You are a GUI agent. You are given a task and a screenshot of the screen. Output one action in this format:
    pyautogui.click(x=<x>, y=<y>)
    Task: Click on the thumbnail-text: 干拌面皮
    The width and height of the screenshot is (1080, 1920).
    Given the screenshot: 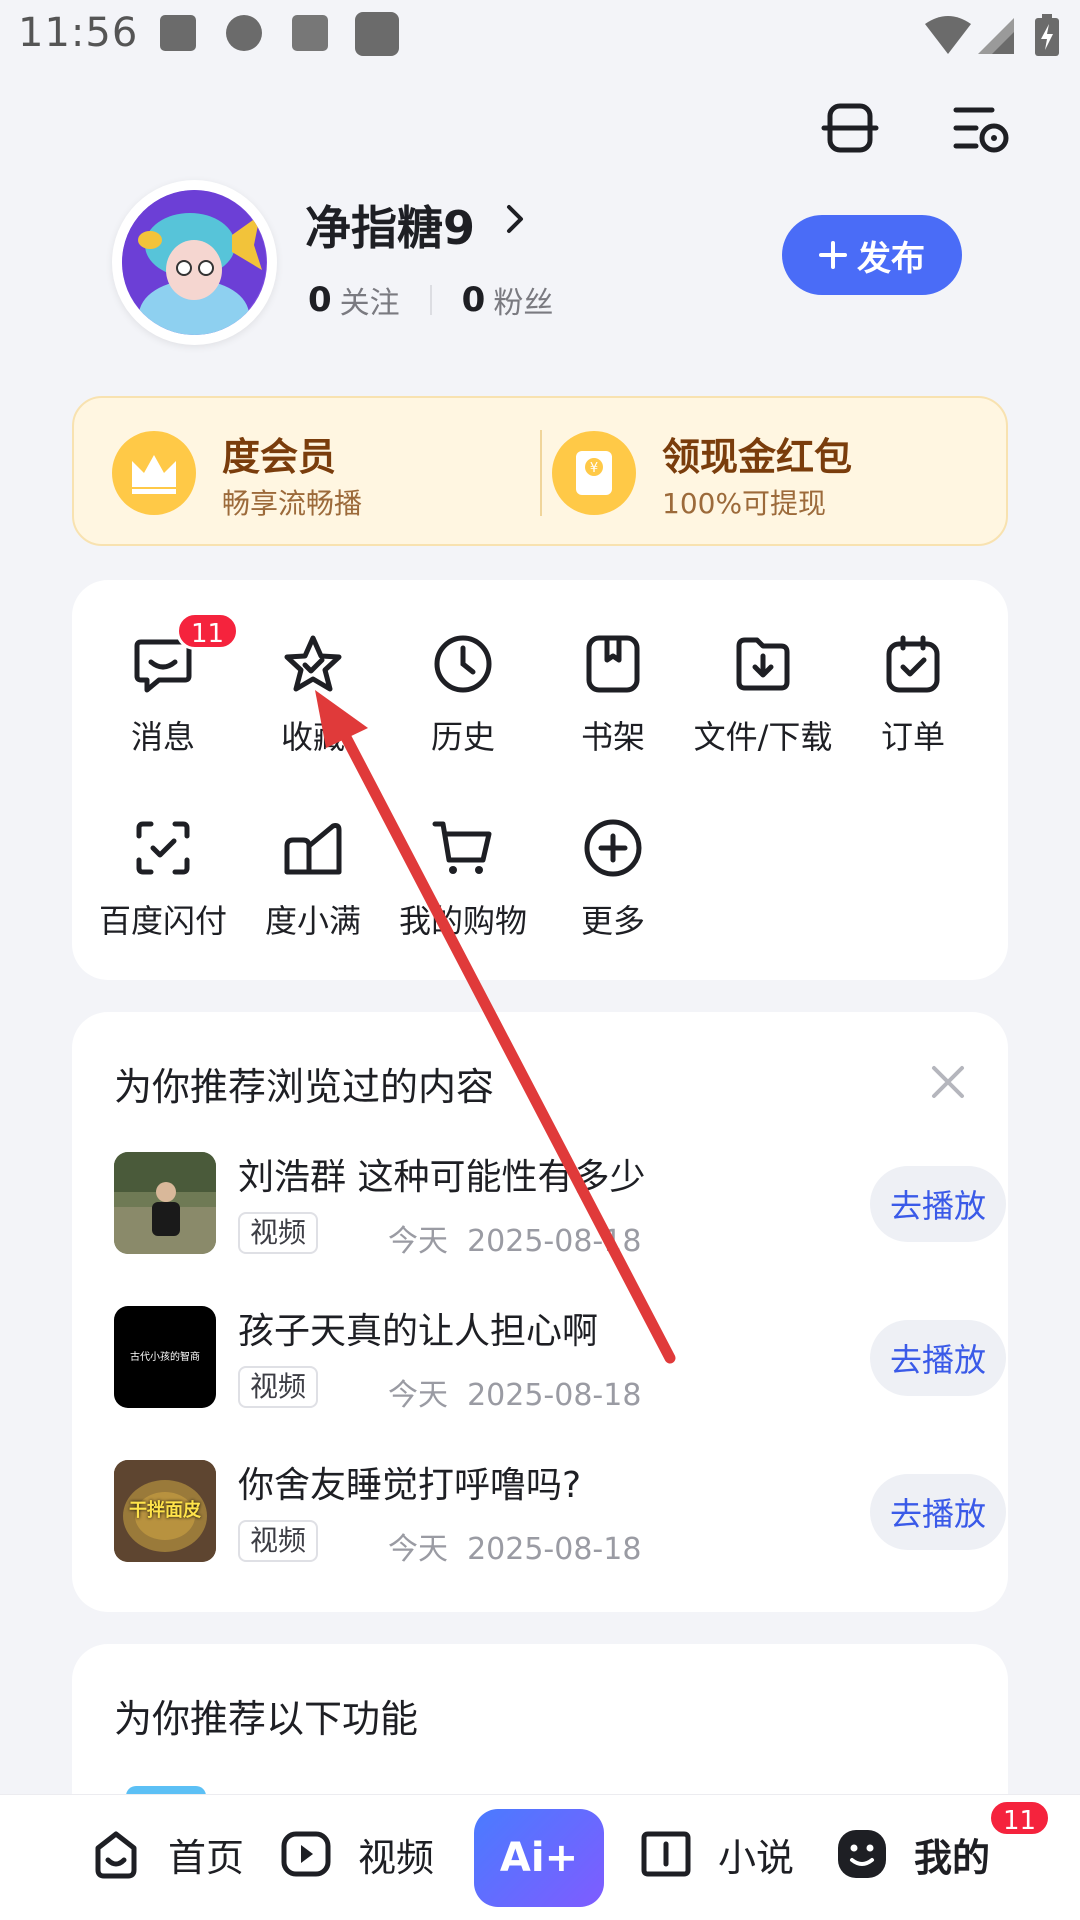 What is the action you would take?
    pyautogui.click(x=165, y=1510)
    